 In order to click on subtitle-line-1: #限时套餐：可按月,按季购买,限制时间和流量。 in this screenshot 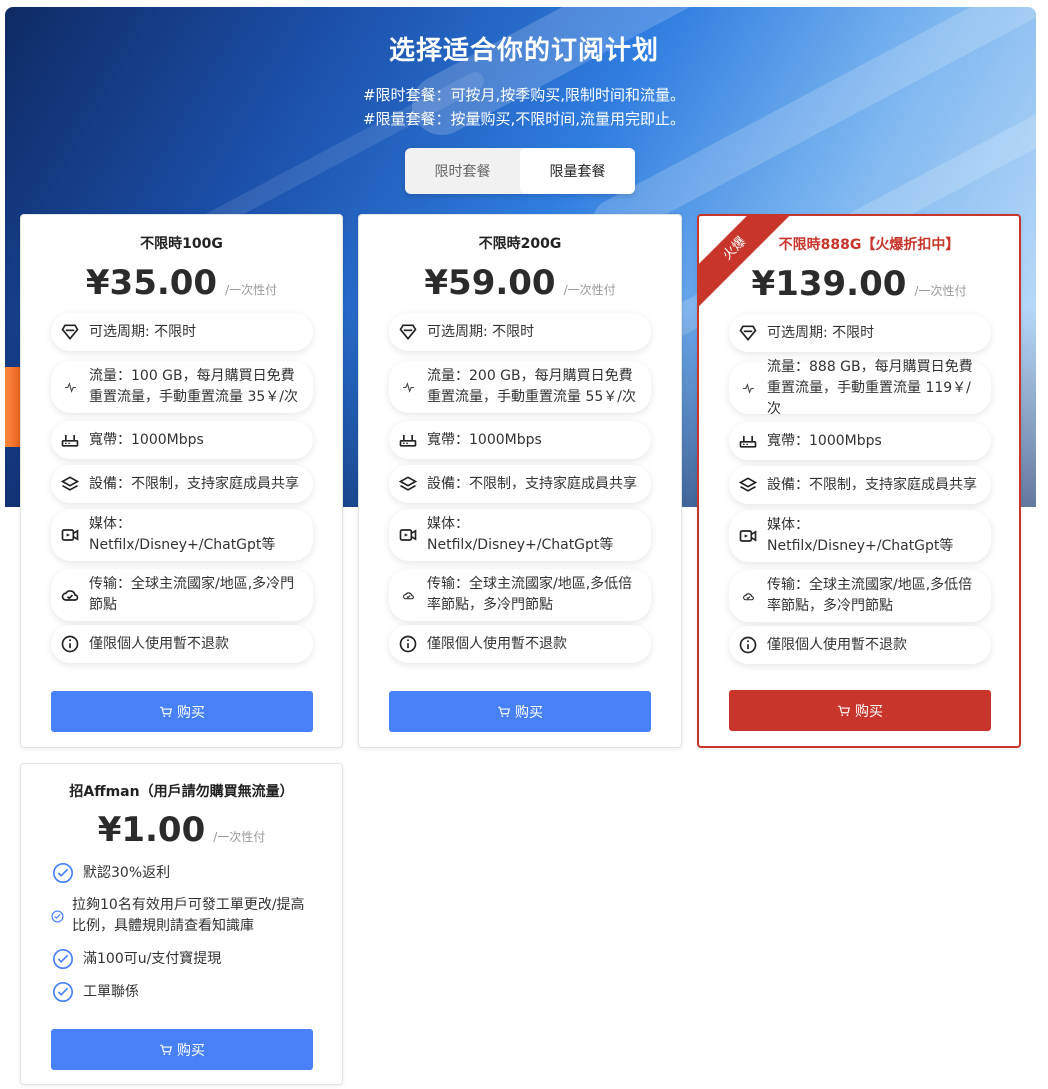, I will do `click(524, 95)`.